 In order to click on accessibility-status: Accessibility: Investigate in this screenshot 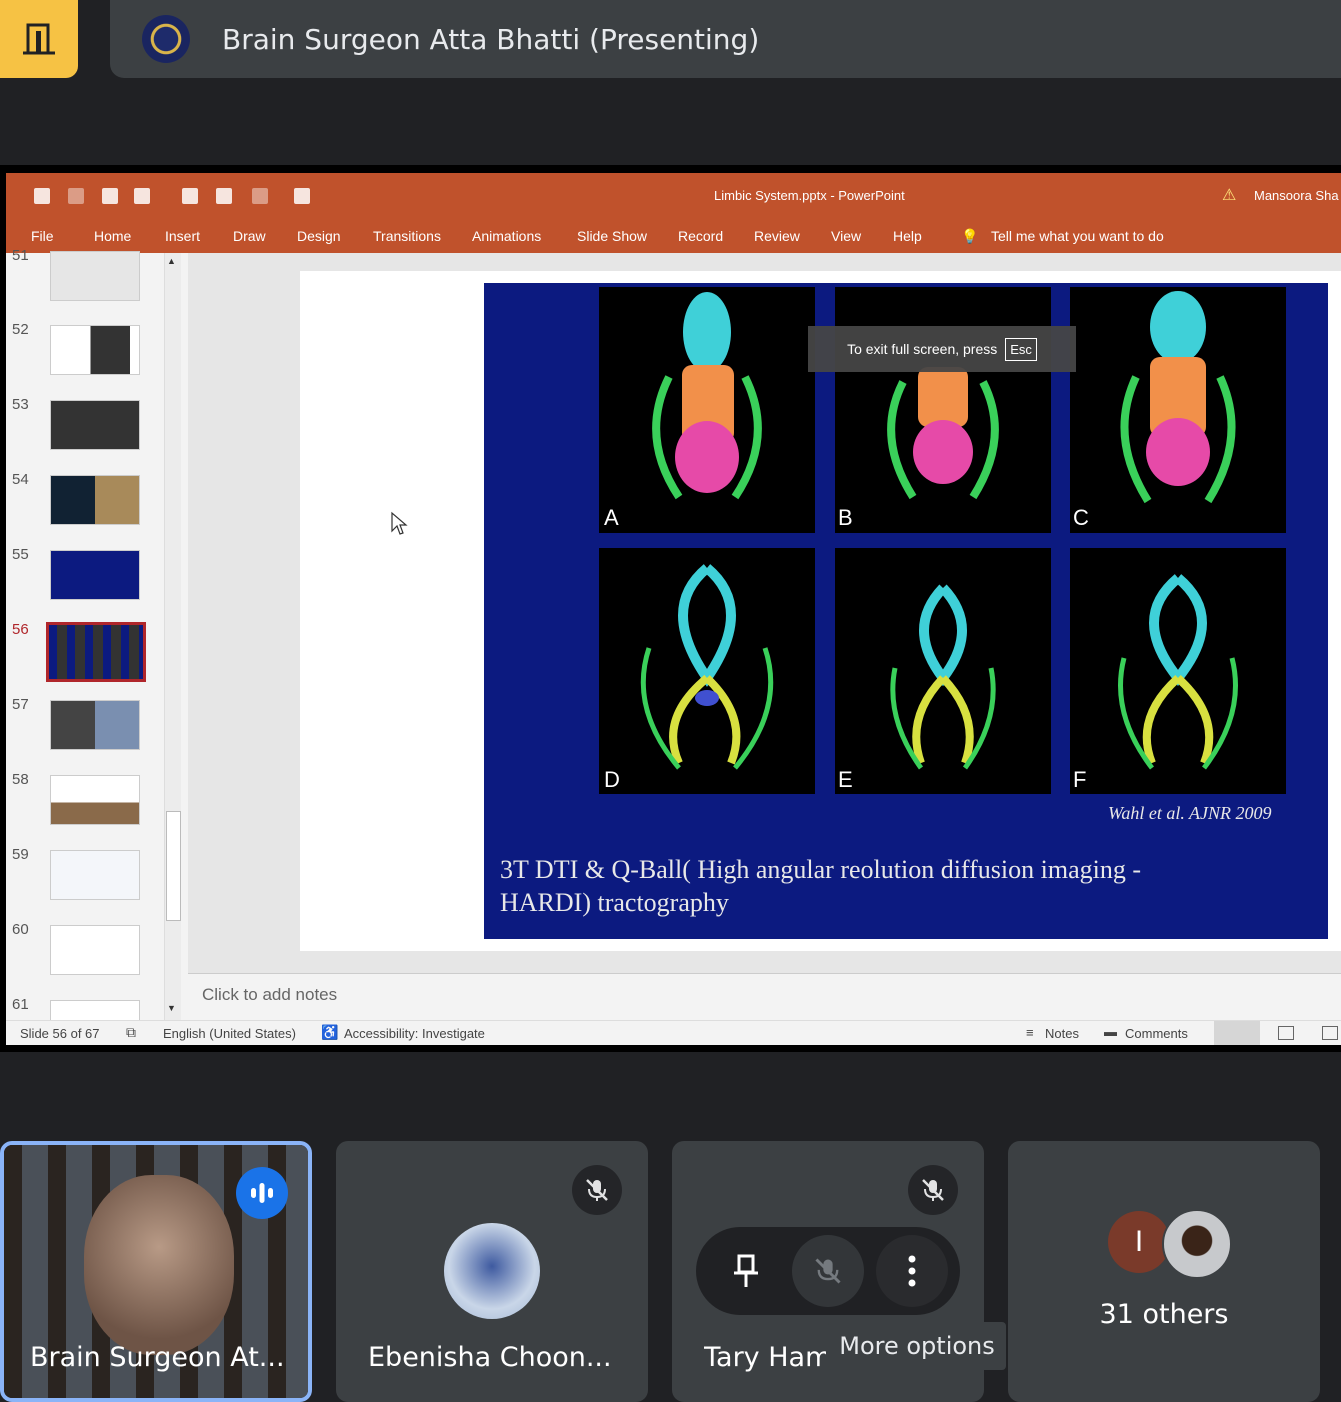, I will do `click(414, 1033)`.